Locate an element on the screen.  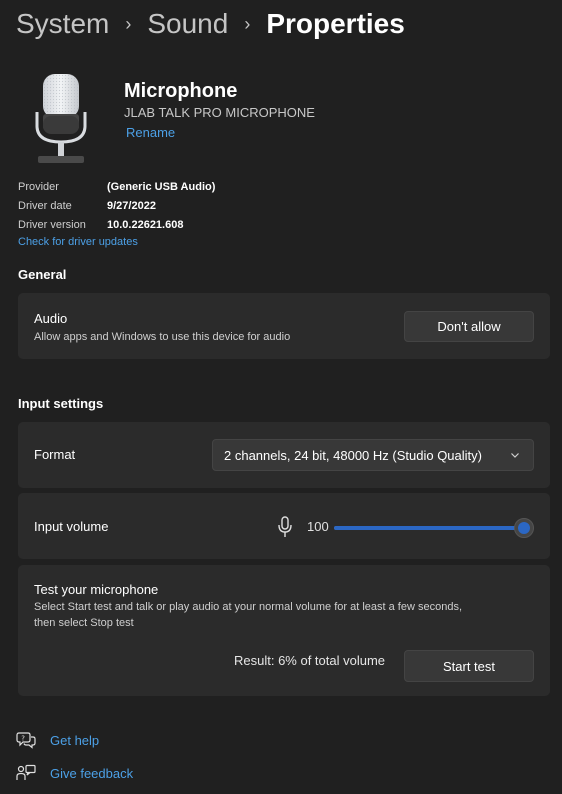
input-volume-slider-track is located at coordinates (427, 528).